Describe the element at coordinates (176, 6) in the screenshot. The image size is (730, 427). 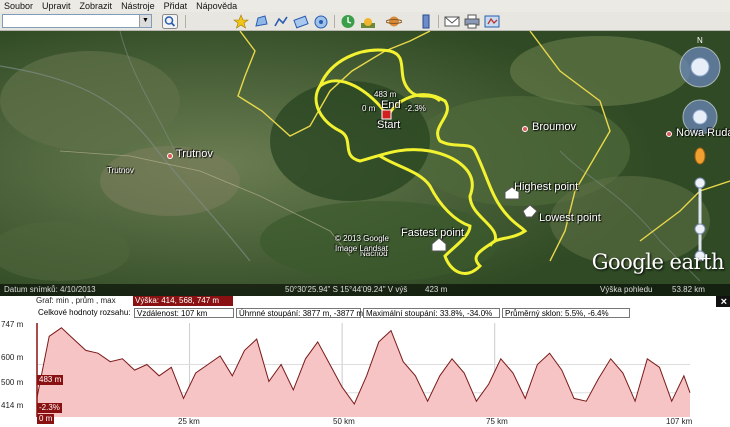
I see `menu-pridat: Přidat` at that location.